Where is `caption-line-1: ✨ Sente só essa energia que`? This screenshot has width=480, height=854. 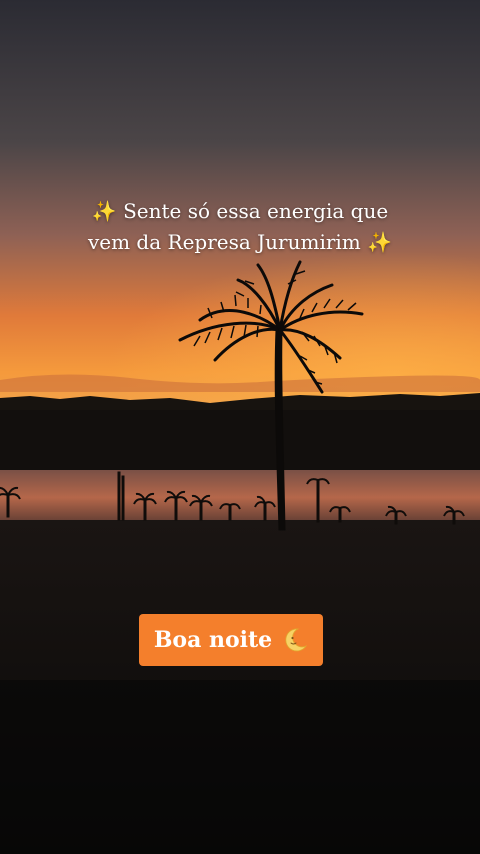 caption-line-1: ✨ Sente só essa energia que is located at coordinates (240, 211).